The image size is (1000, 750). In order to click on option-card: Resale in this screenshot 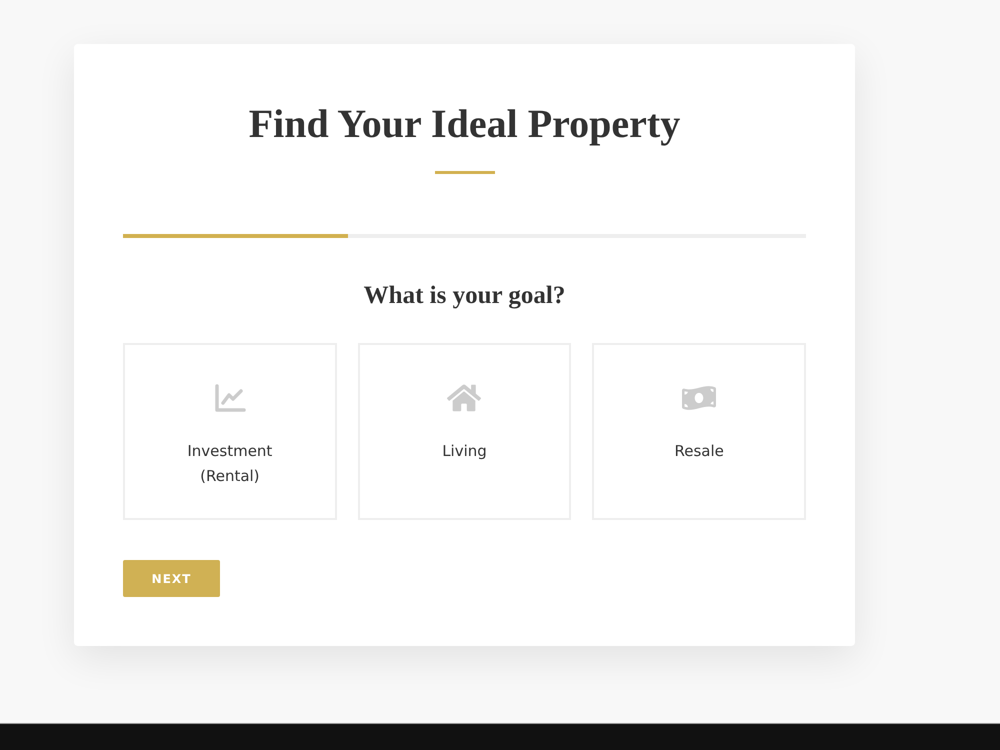, I will do `click(699, 431)`.